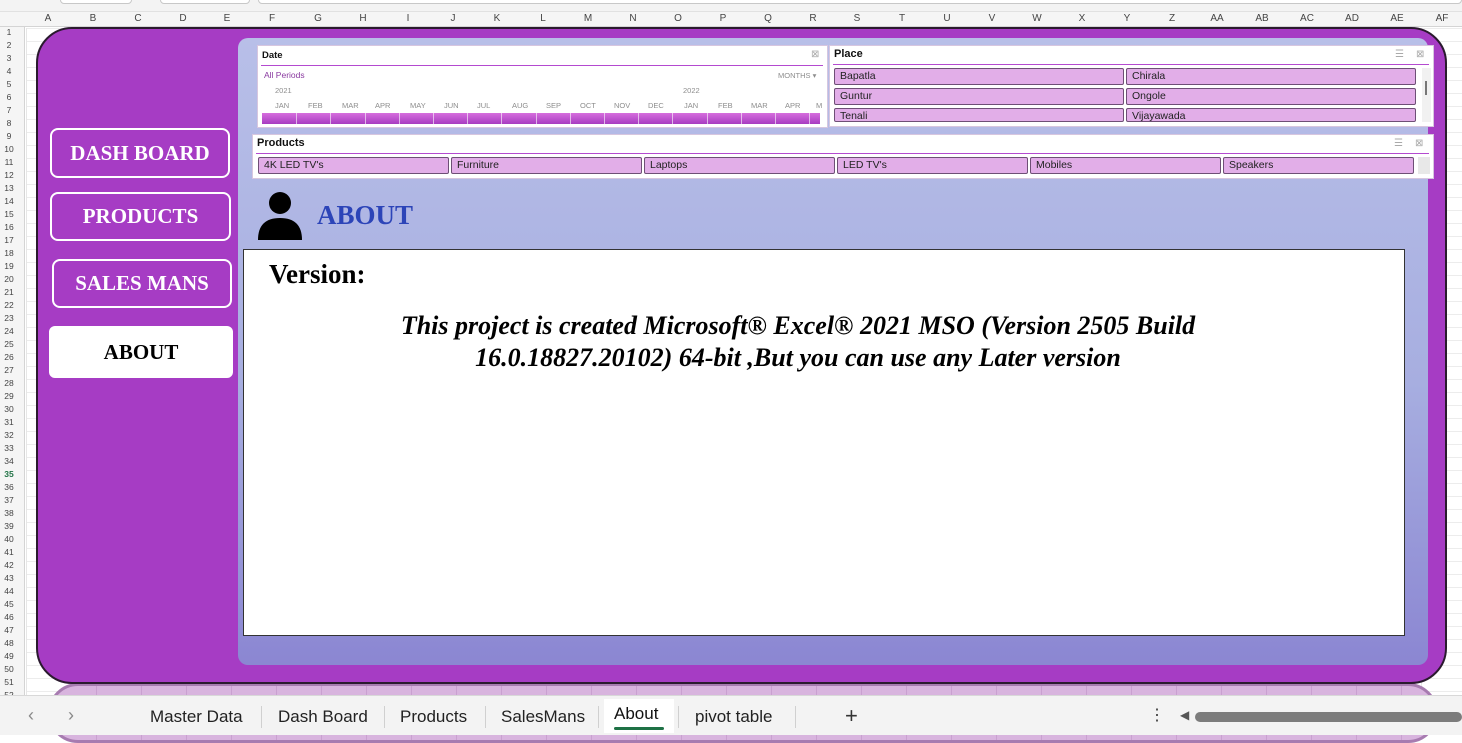 Image resolution: width=1462 pixels, height=743 pixels. Describe the element at coordinates (1261, 18) in the screenshot. I see `column-header: AB` at that location.